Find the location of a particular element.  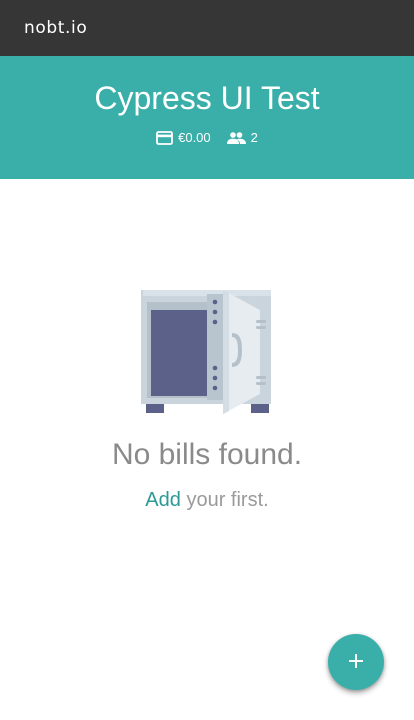

empty-state-title: No bills found. is located at coordinates (207, 454).